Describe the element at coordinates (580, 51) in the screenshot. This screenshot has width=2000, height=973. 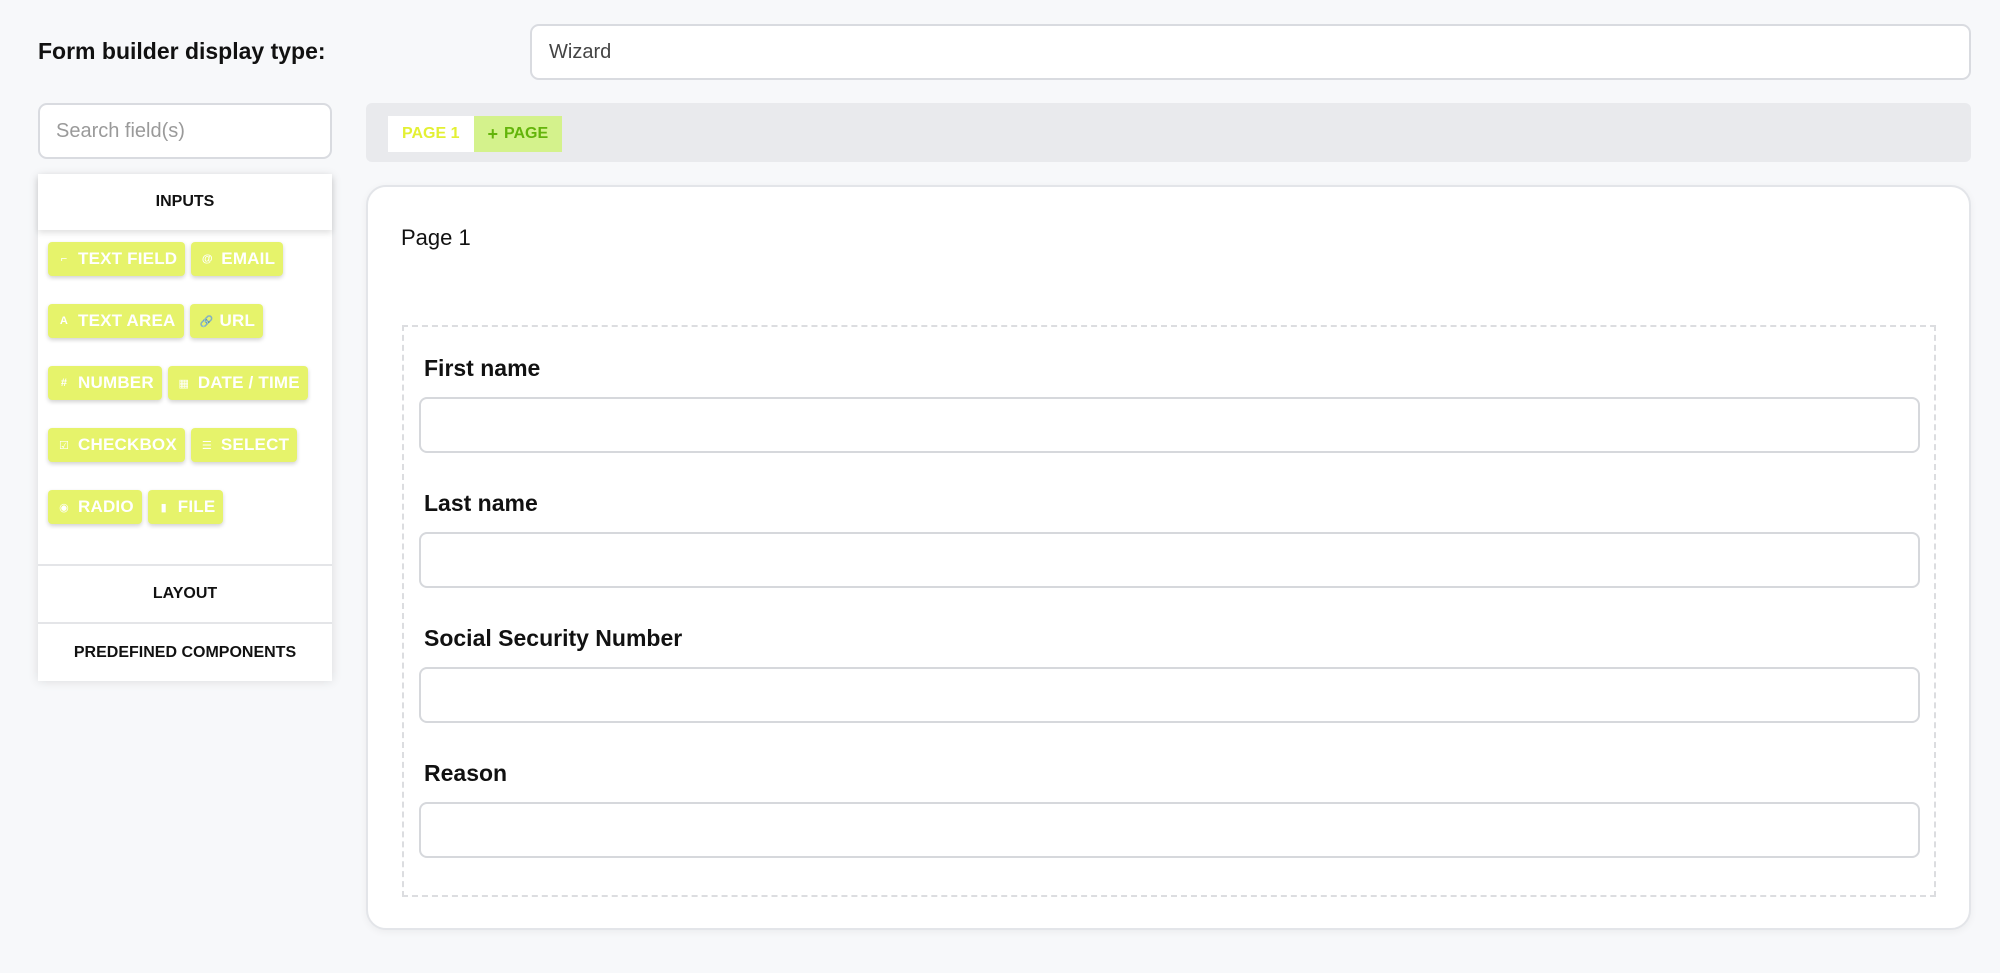
I see `display-type-value: Wizard` at that location.